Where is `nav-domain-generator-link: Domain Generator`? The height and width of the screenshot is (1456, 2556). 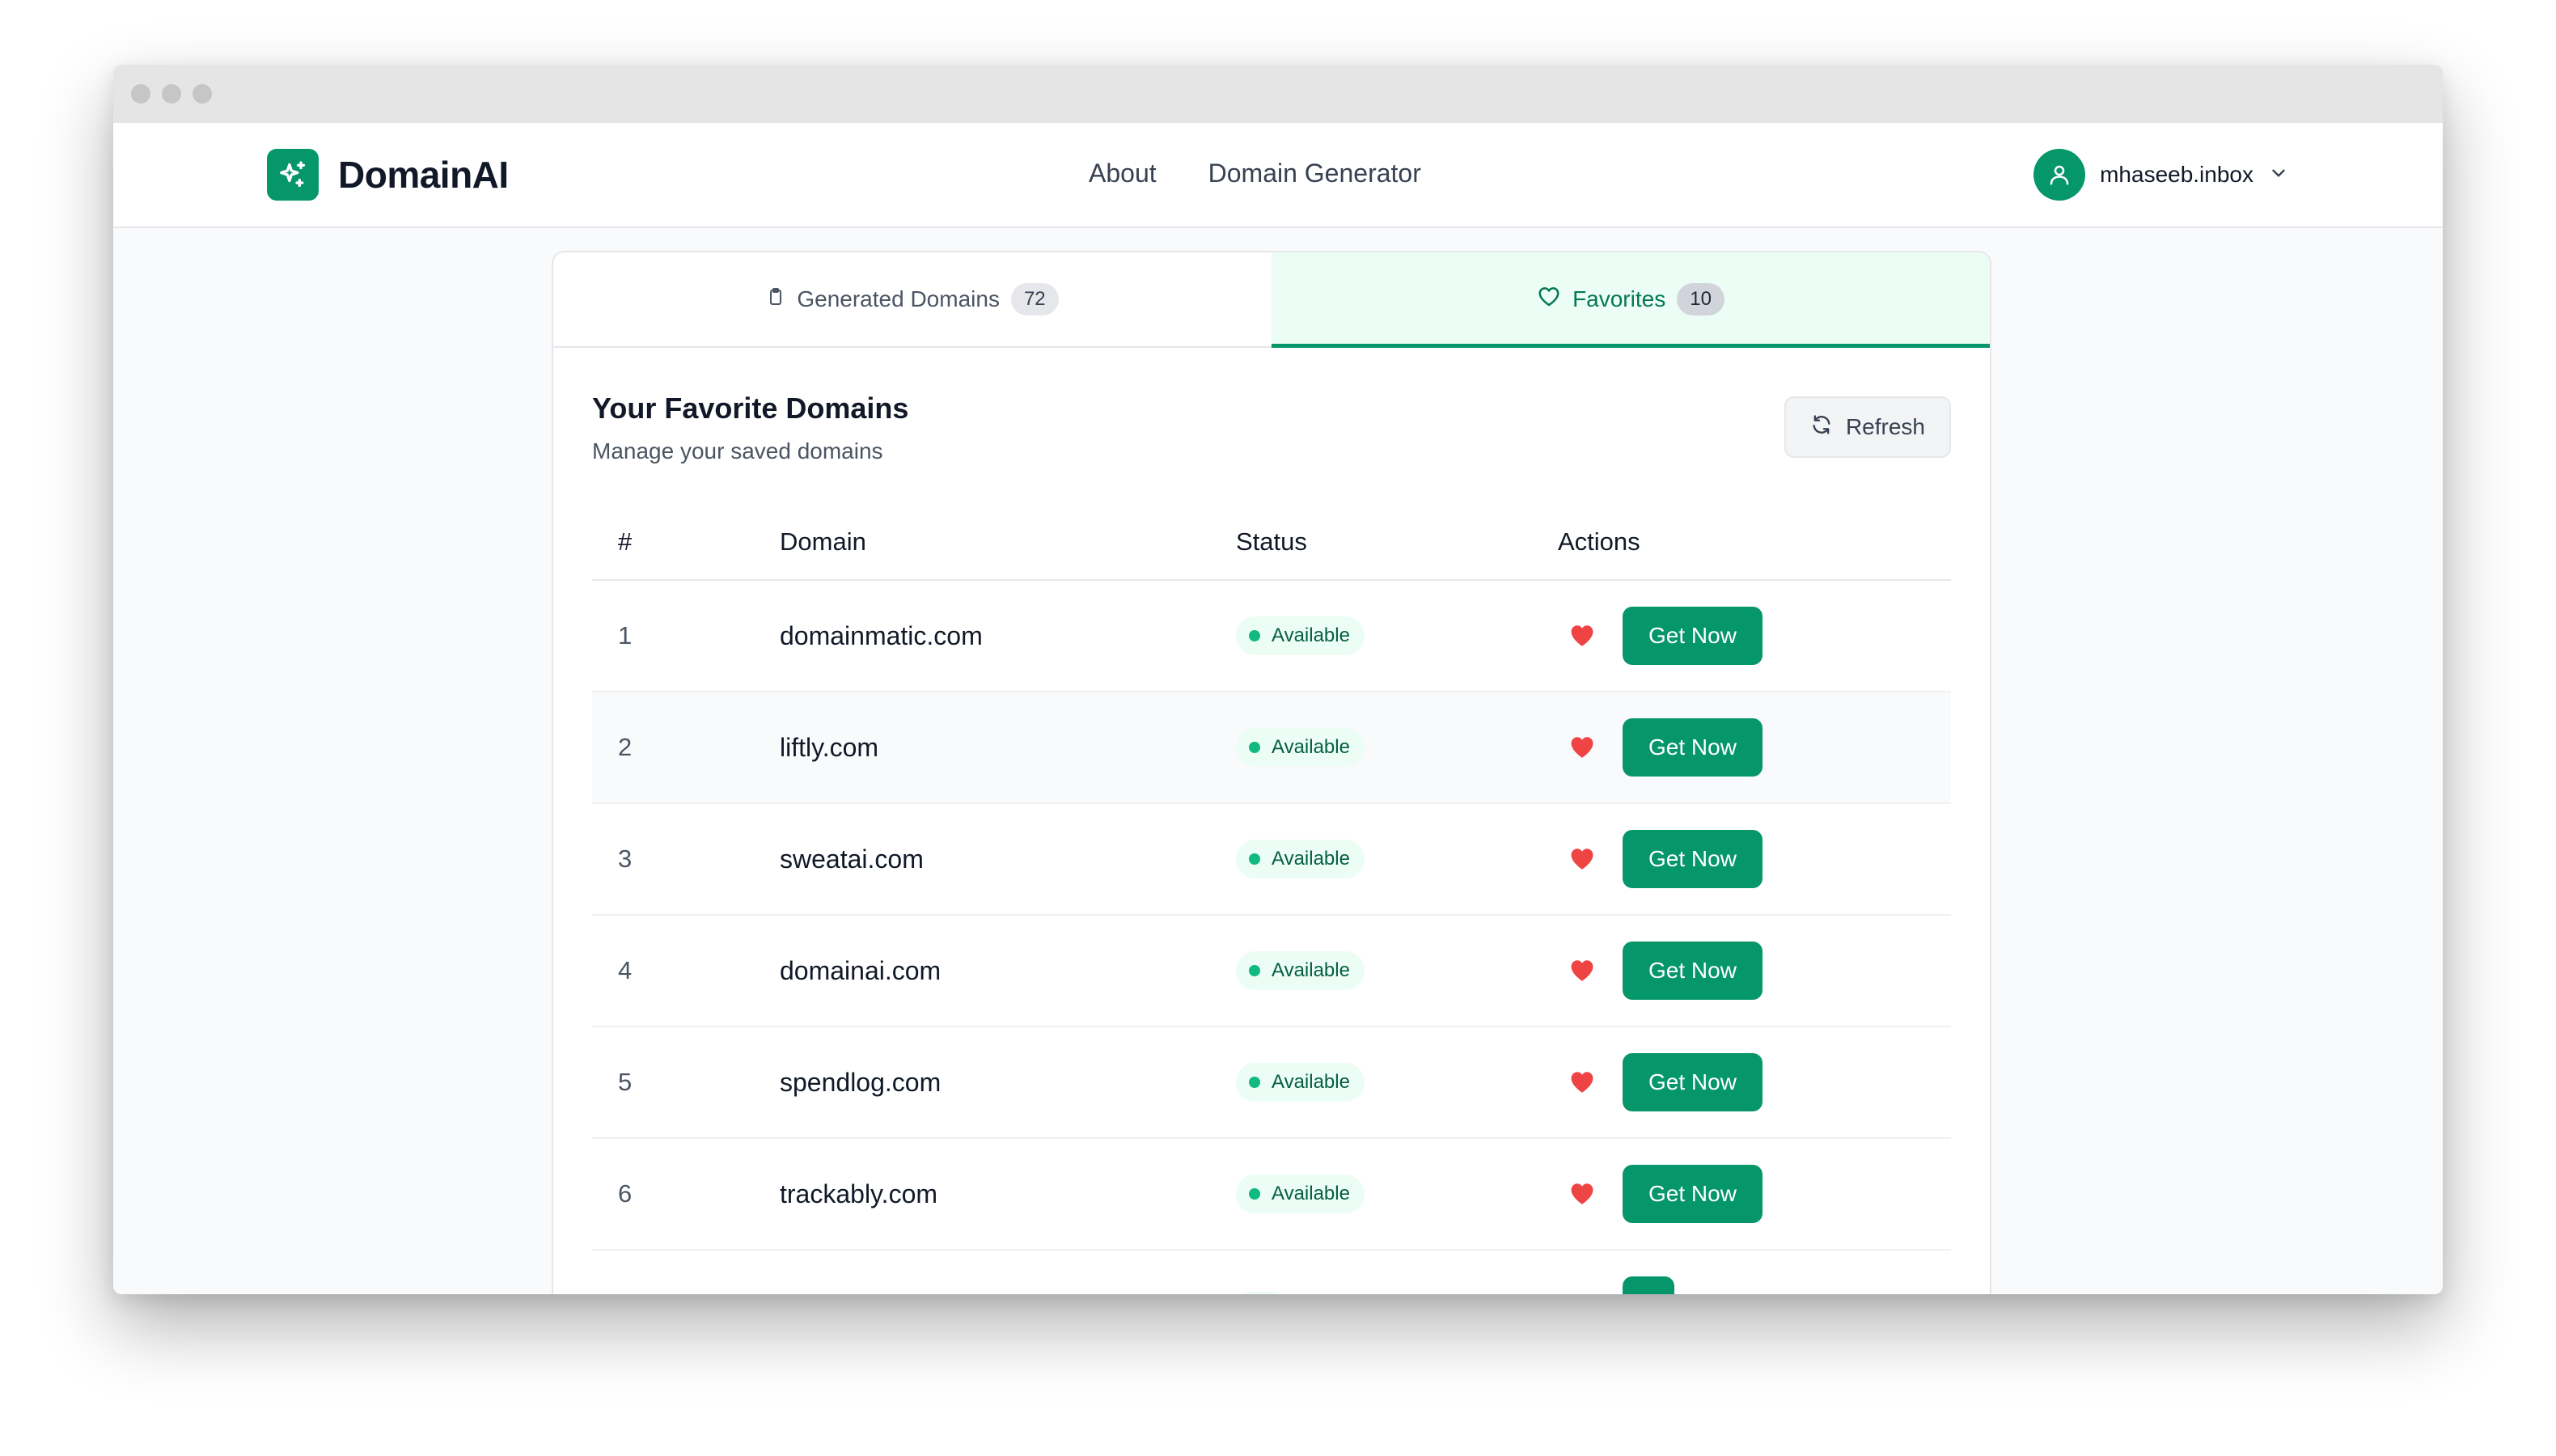
nav-domain-generator-link: Domain Generator is located at coordinates (1314, 173).